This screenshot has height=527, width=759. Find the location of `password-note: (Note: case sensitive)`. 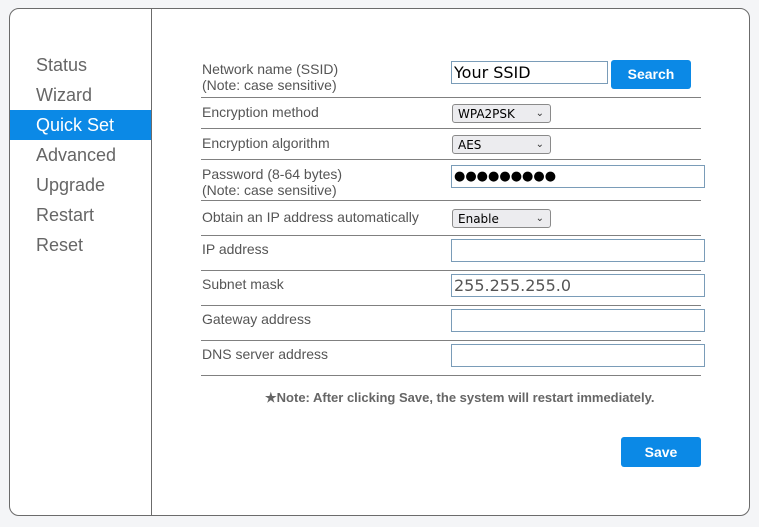

password-note: (Note: case sensitive) is located at coordinates (269, 190).